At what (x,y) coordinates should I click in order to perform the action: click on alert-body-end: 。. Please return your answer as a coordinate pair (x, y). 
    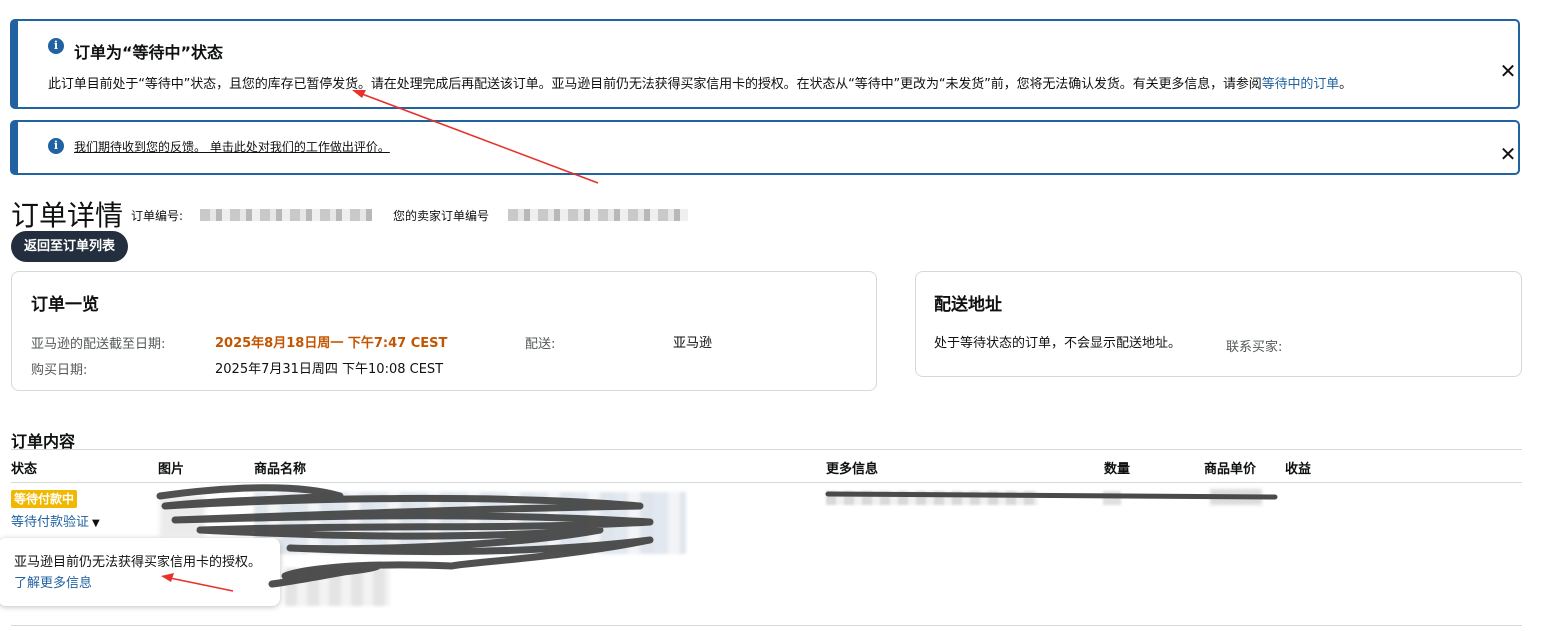
    Looking at the image, I should click on (1346, 84).